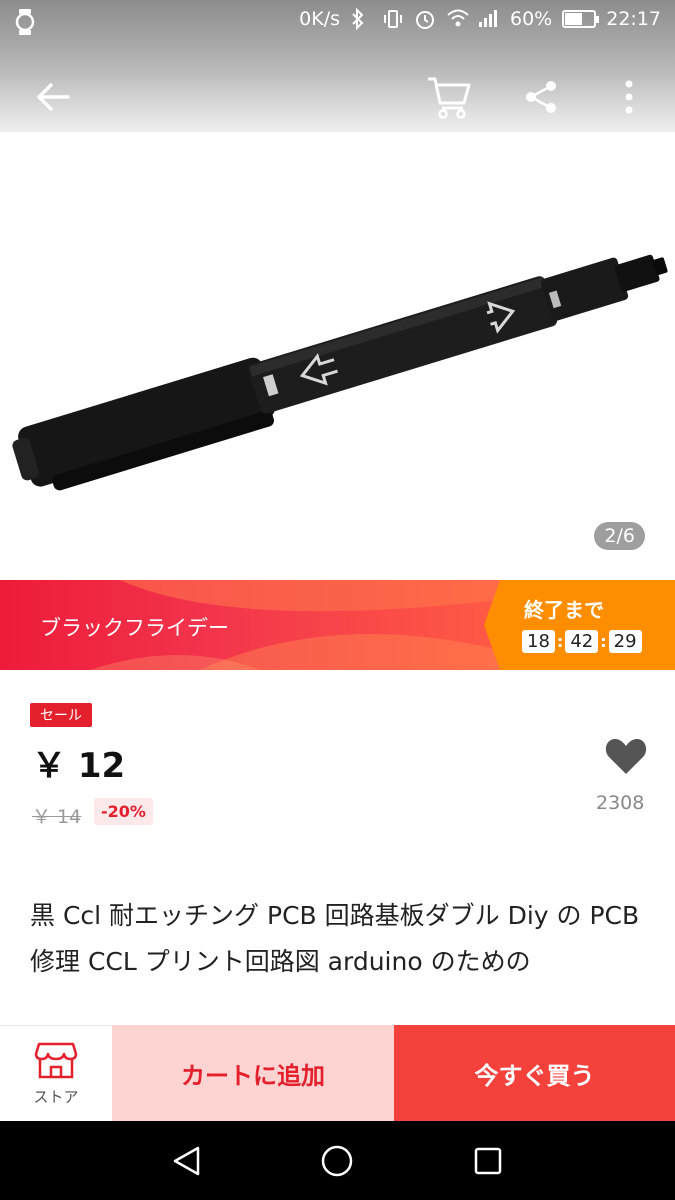  I want to click on system-recents-button, so click(488, 1161).